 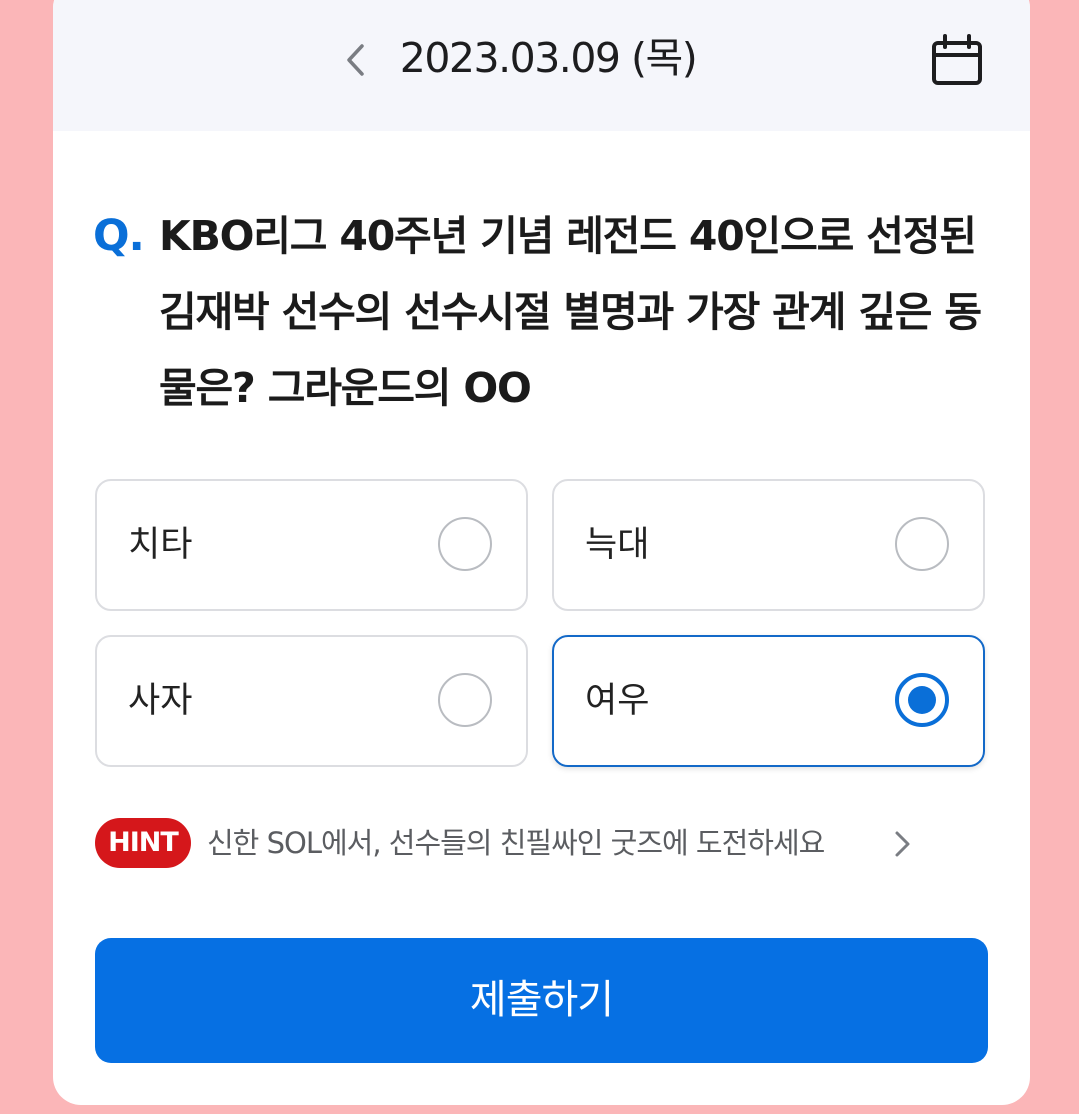 What do you see at coordinates (902, 844) in the screenshot?
I see `chevron-right-icon` at bounding box center [902, 844].